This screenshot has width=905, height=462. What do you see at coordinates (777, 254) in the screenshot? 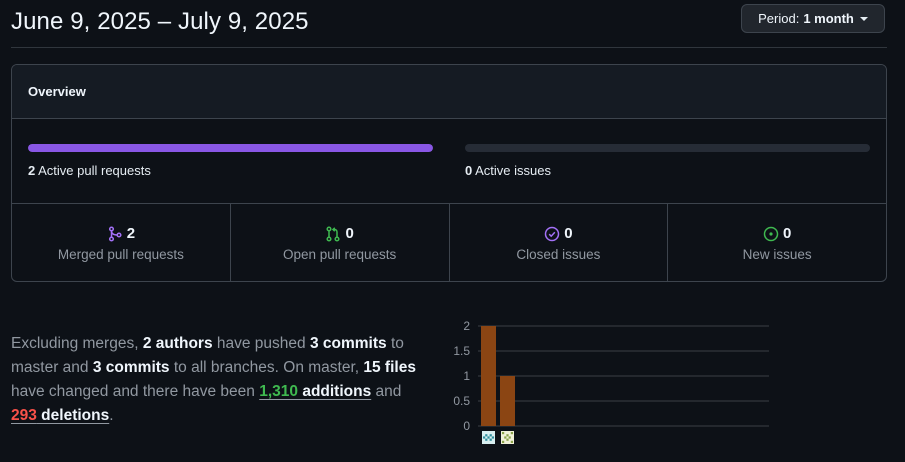
I see `new-issues-label: New issues` at bounding box center [777, 254].